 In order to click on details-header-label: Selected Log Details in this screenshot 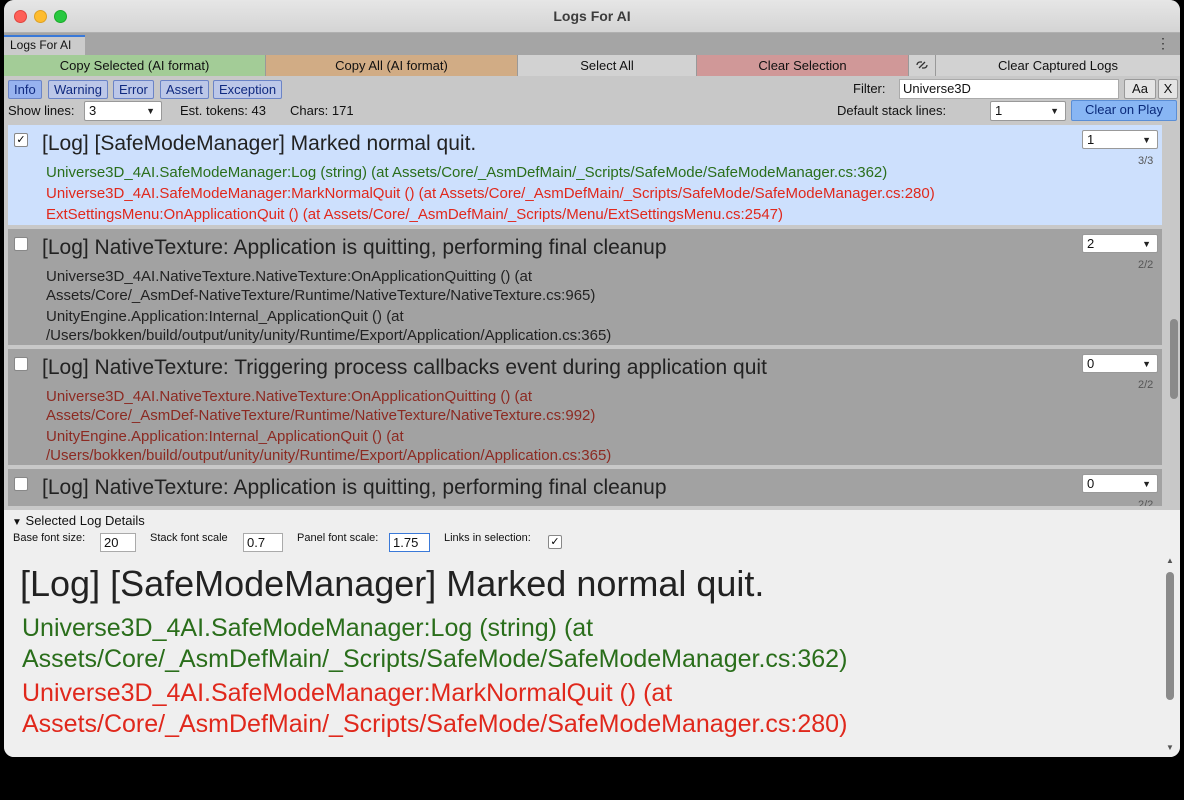, I will do `click(85, 520)`.